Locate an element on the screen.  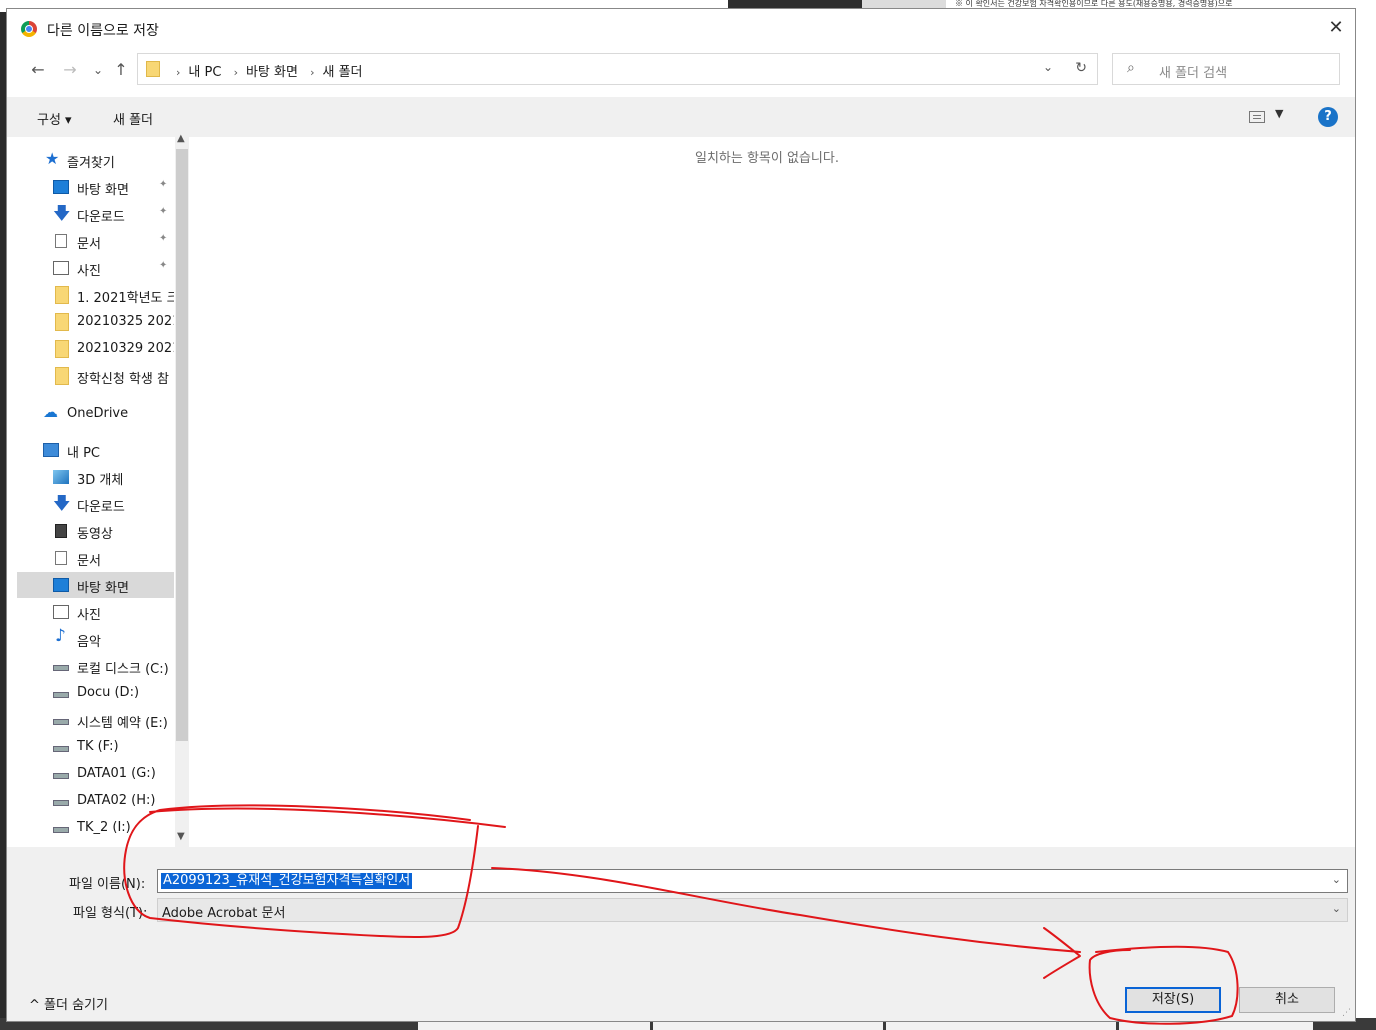
sidebar-item-folder-20210329: 20210329 2021 is located at coordinates (95, 349).